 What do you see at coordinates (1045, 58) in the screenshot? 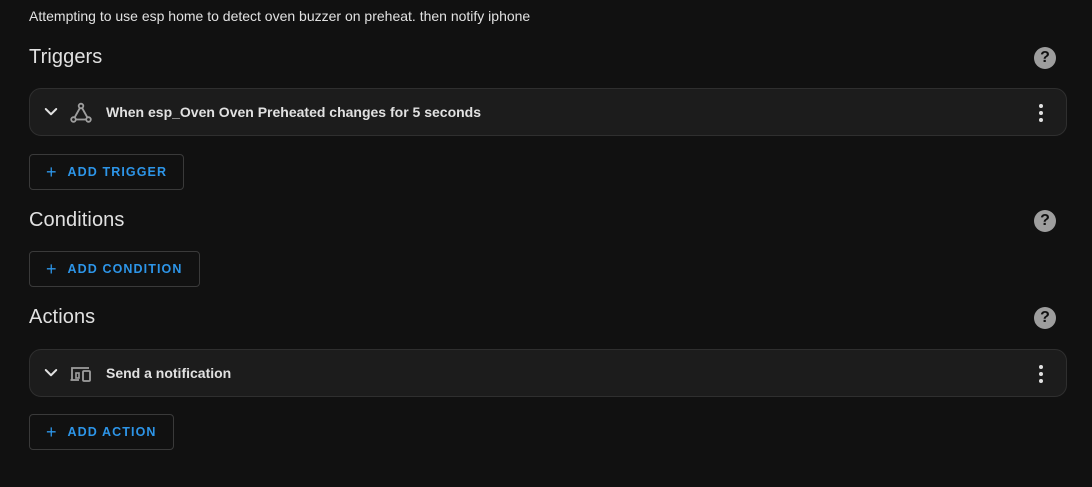
I see `triggers-help-icon: ?` at bounding box center [1045, 58].